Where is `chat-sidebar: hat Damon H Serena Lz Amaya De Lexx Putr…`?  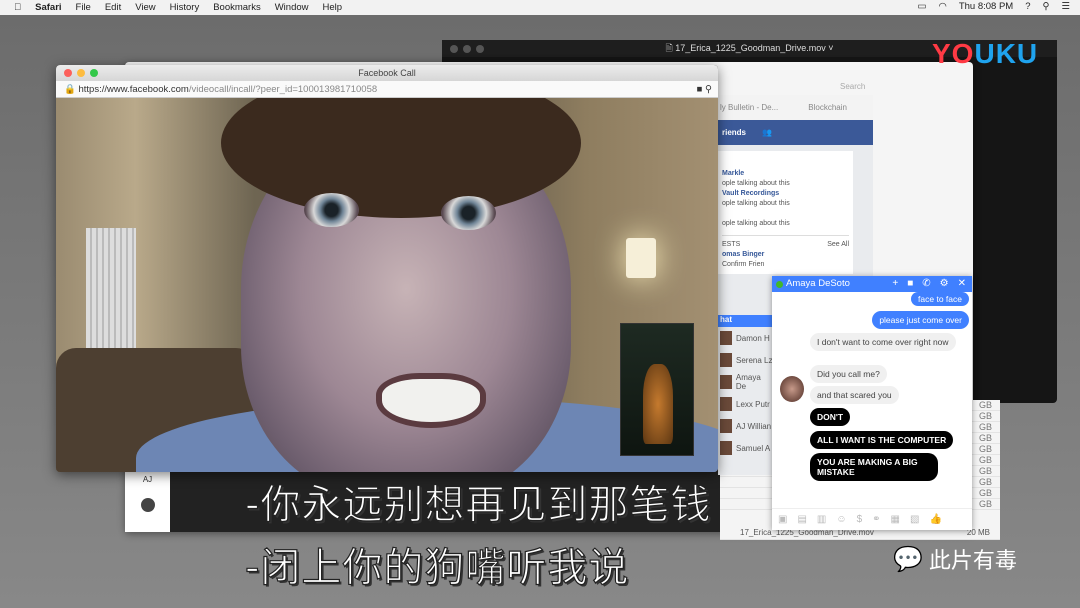
chat-sidebar: hat Damon H Serena Lz Amaya De Lexx Putr… is located at coordinates (745, 387).